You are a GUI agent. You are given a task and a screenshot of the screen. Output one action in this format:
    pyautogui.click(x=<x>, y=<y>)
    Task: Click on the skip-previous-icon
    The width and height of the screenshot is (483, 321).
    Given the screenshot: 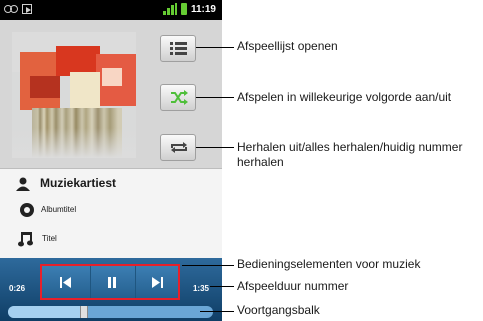 What is the action you would take?
    pyautogui.click(x=65, y=282)
    